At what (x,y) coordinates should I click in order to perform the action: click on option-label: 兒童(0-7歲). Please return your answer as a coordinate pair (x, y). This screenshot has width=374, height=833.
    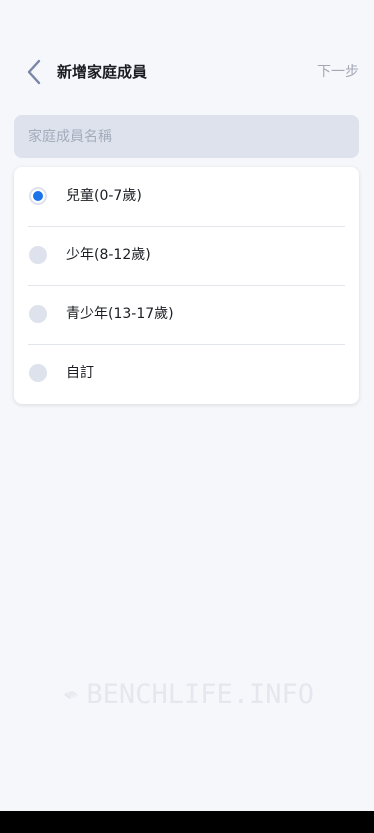
    Looking at the image, I should click on (104, 196).